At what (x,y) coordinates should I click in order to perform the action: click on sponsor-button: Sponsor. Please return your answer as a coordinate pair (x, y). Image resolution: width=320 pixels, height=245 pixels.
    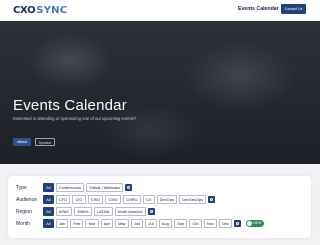
    Looking at the image, I should click on (45, 142).